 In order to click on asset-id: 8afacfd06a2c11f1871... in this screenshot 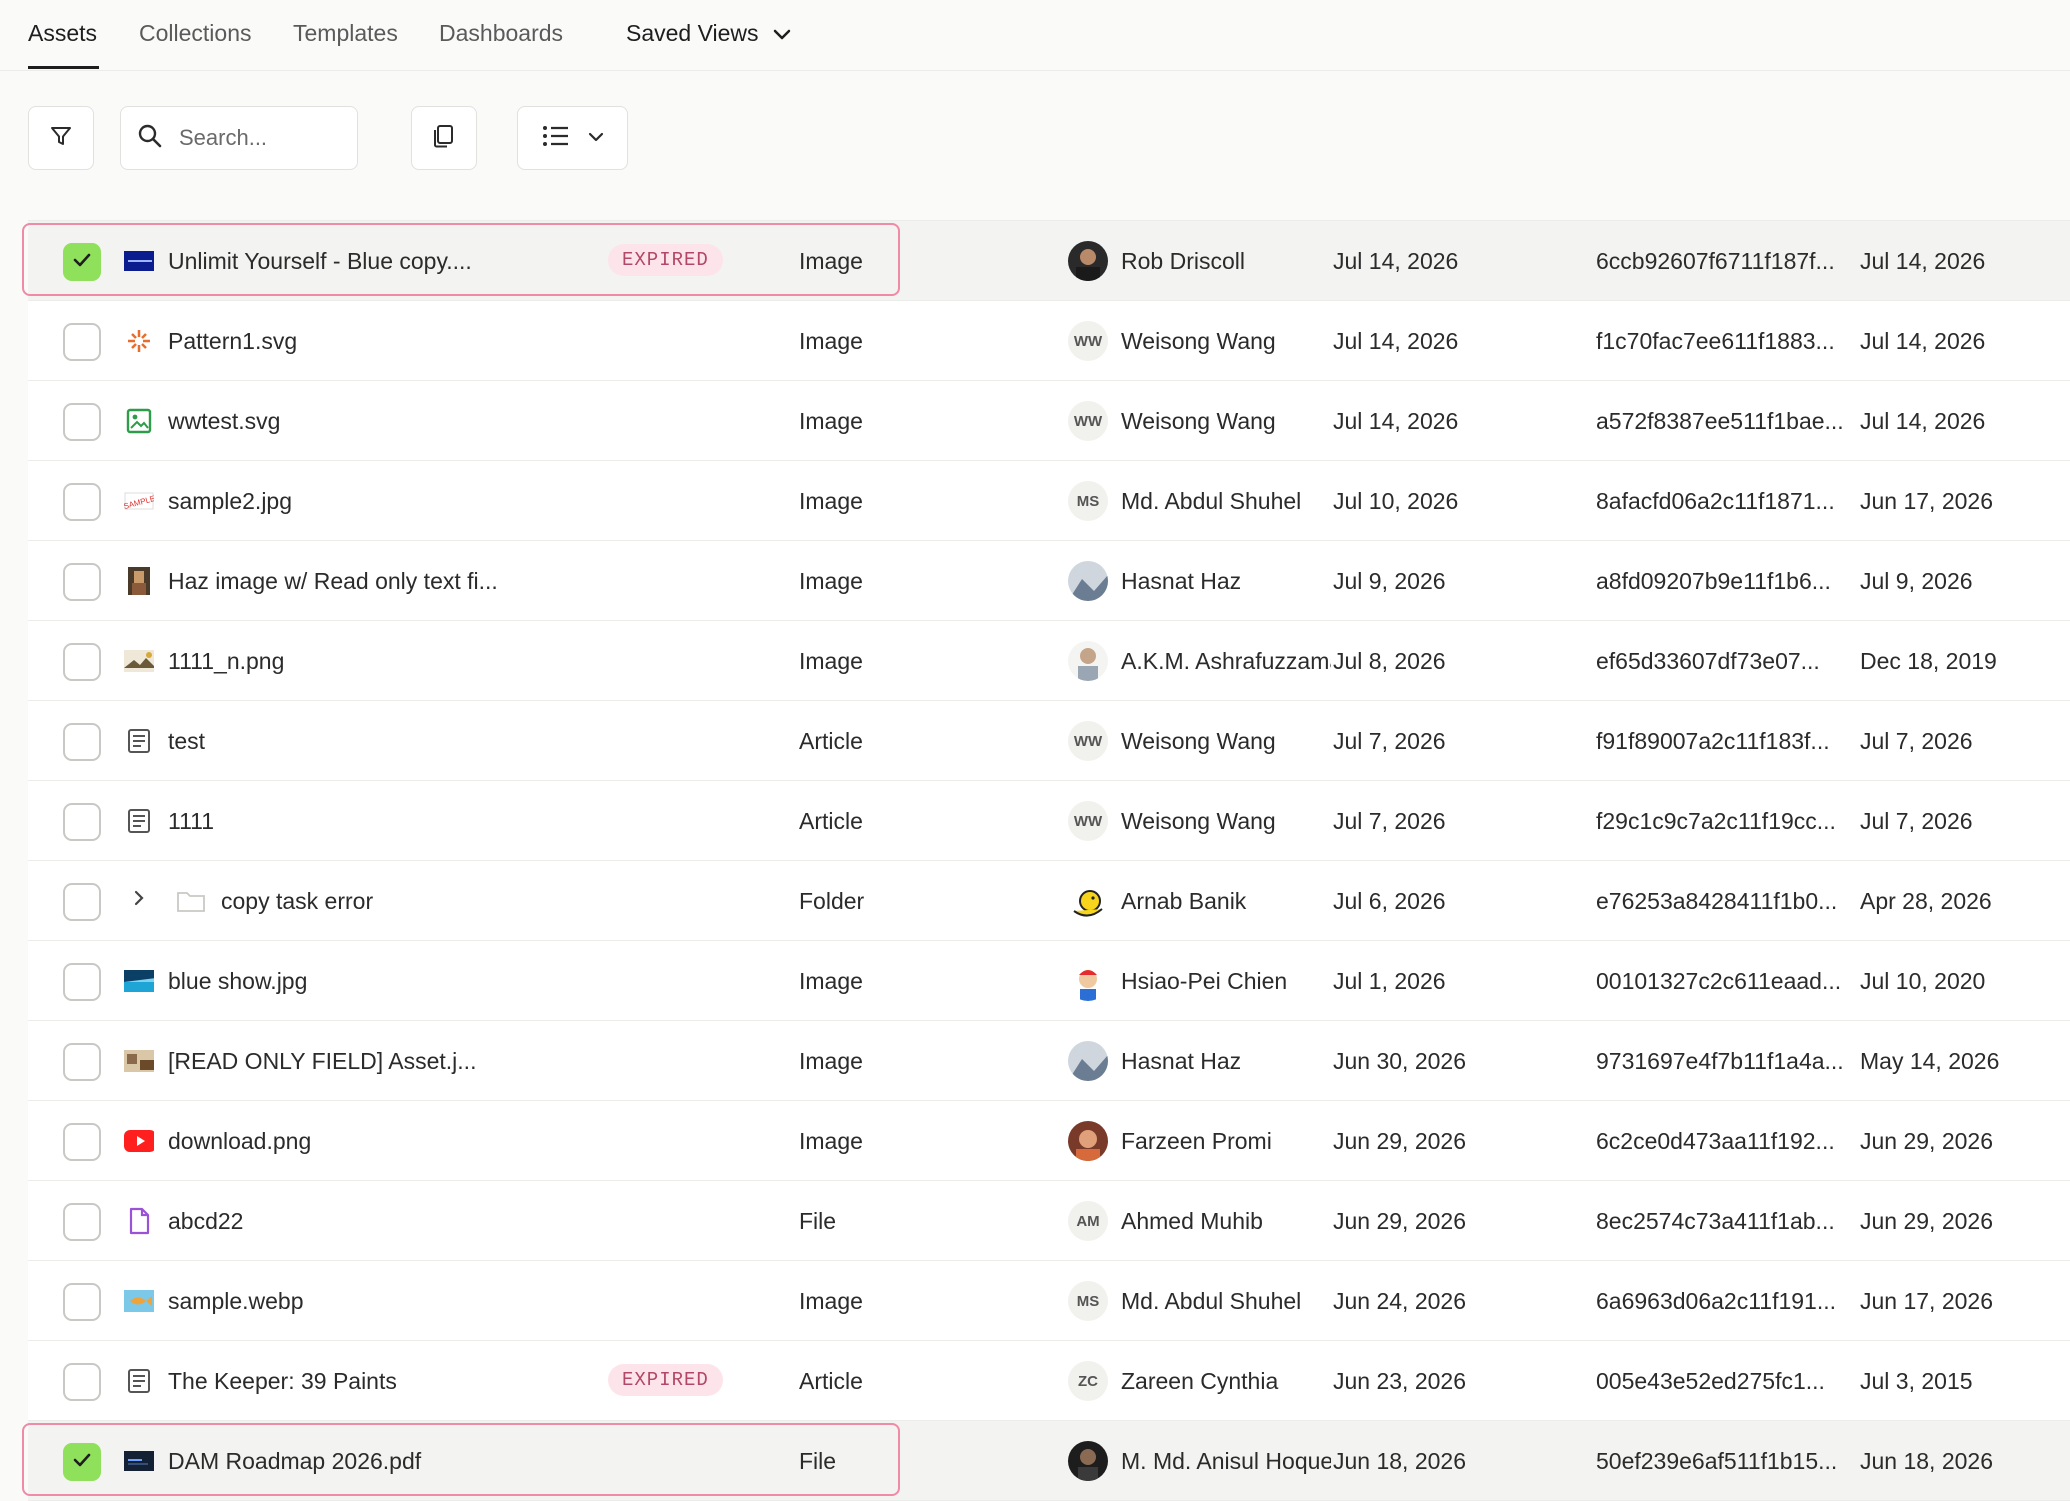, I will do `click(1715, 501)`.